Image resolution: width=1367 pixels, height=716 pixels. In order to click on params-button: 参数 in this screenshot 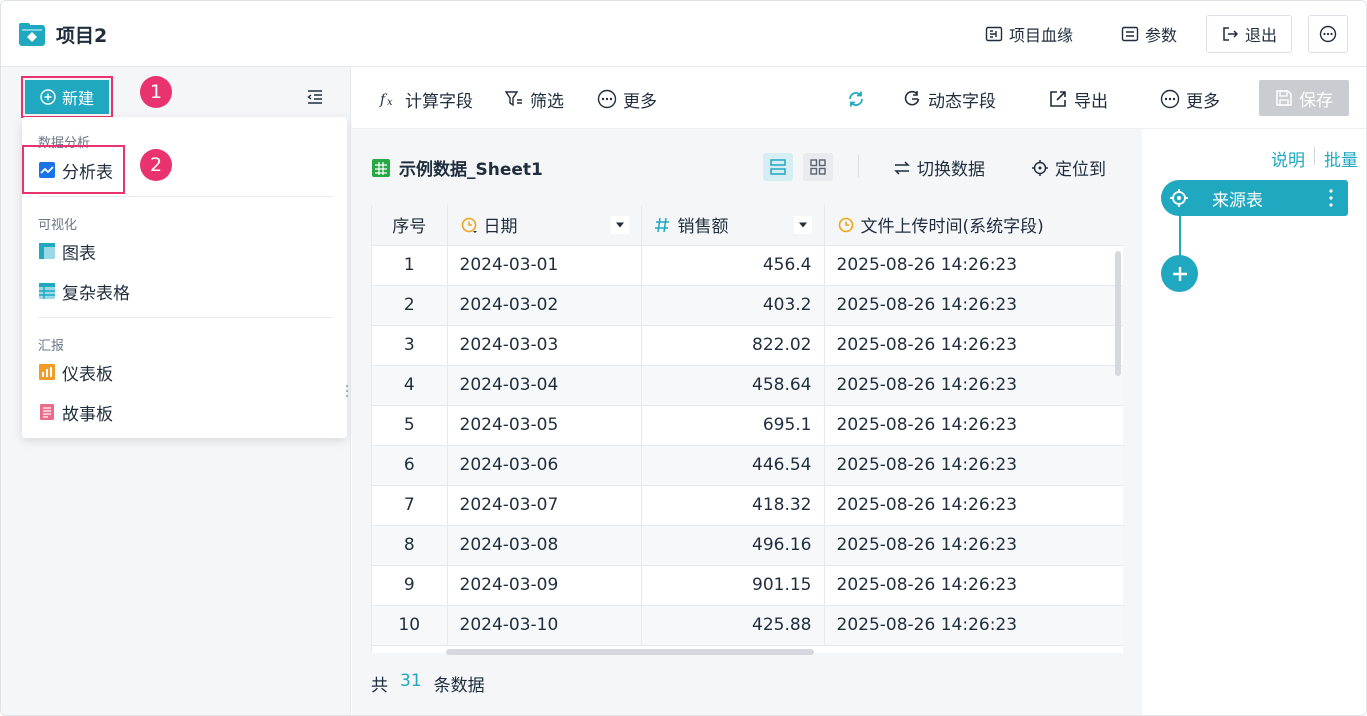, I will do `click(1149, 34)`.